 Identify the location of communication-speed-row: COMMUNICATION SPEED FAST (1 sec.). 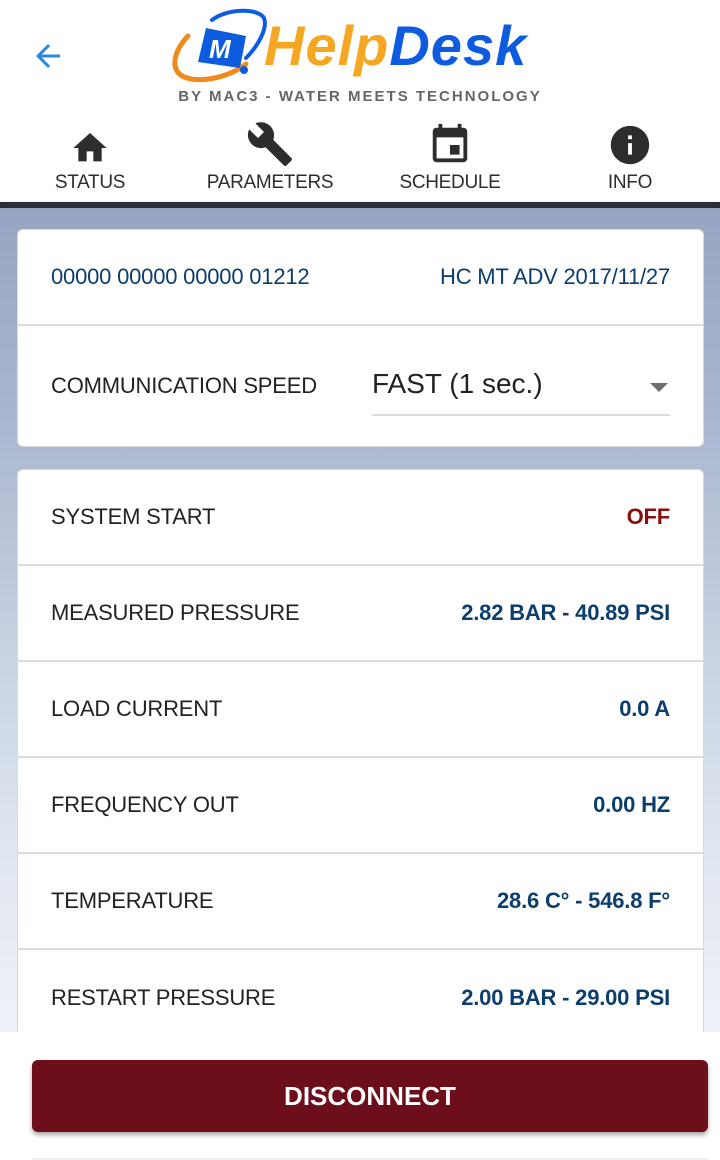
(360, 386).